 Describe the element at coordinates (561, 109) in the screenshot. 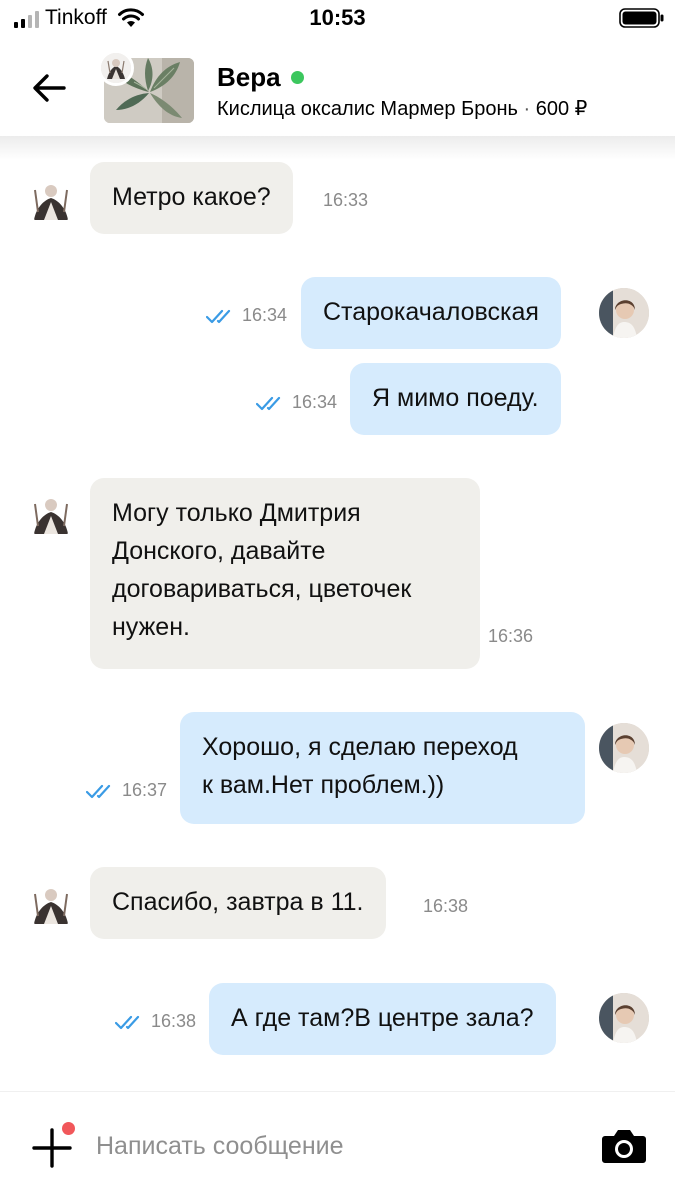

I see `listing-price: 600 ₽` at that location.